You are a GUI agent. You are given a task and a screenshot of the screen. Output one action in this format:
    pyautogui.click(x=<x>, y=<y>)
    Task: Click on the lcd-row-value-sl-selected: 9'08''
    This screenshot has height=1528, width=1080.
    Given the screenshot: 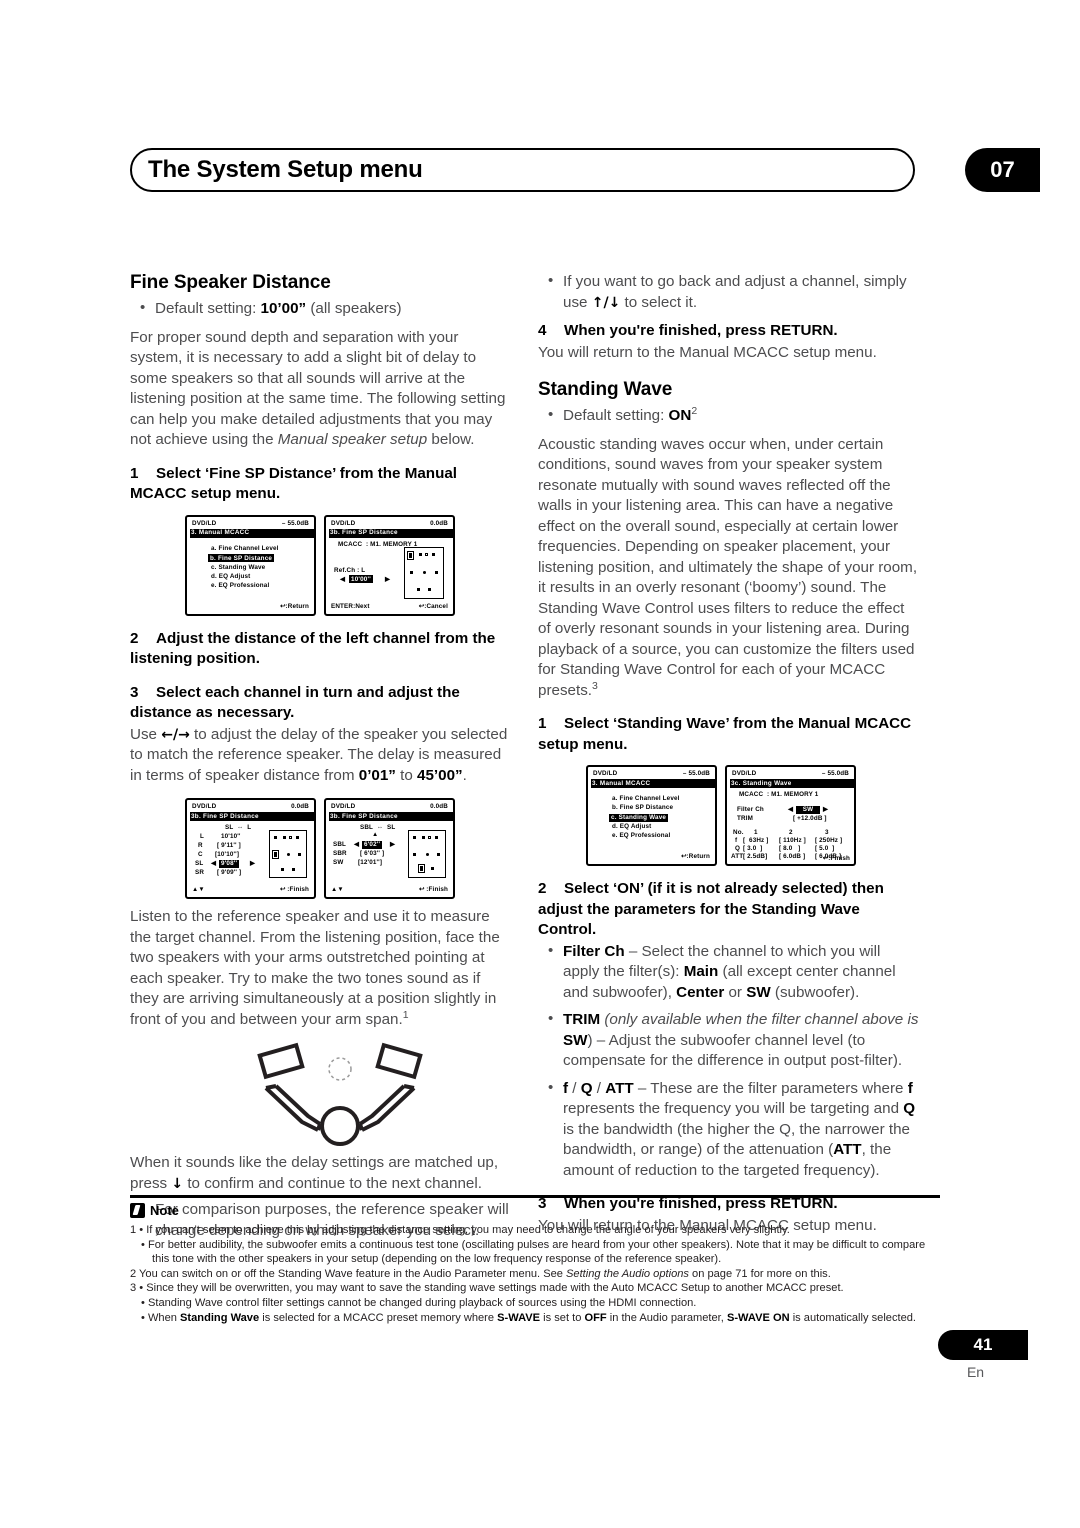 What is the action you would take?
    pyautogui.click(x=229, y=863)
    